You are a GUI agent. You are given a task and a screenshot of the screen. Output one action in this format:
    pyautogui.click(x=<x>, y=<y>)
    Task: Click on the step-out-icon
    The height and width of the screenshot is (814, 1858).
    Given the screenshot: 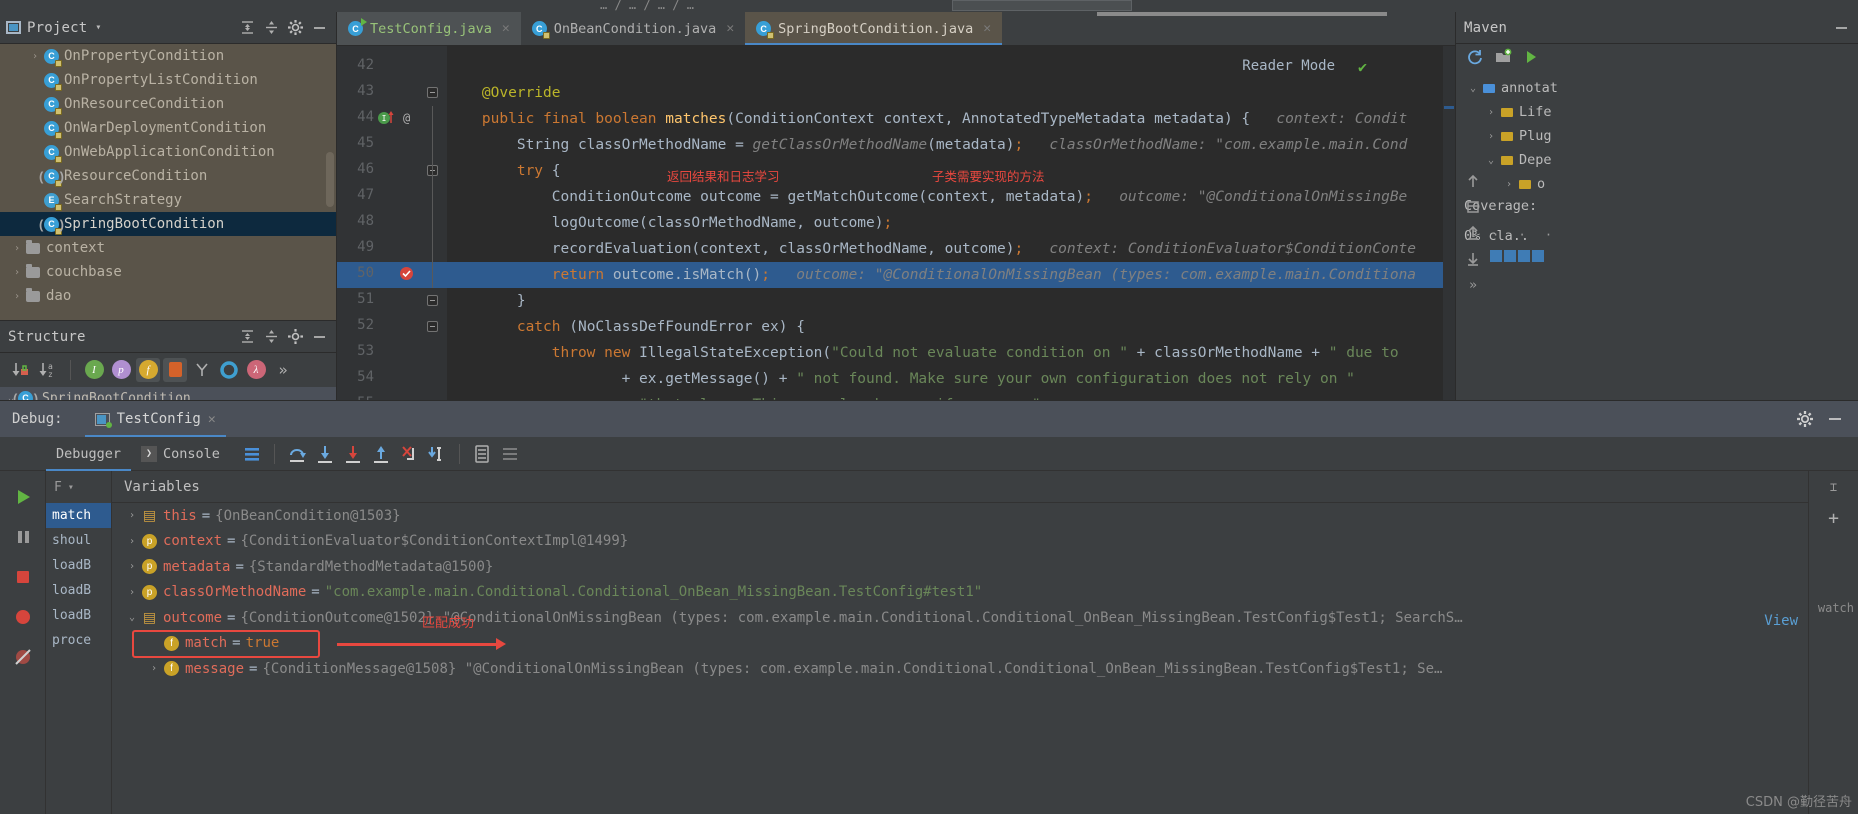 What is the action you would take?
    pyautogui.click(x=381, y=454)
    